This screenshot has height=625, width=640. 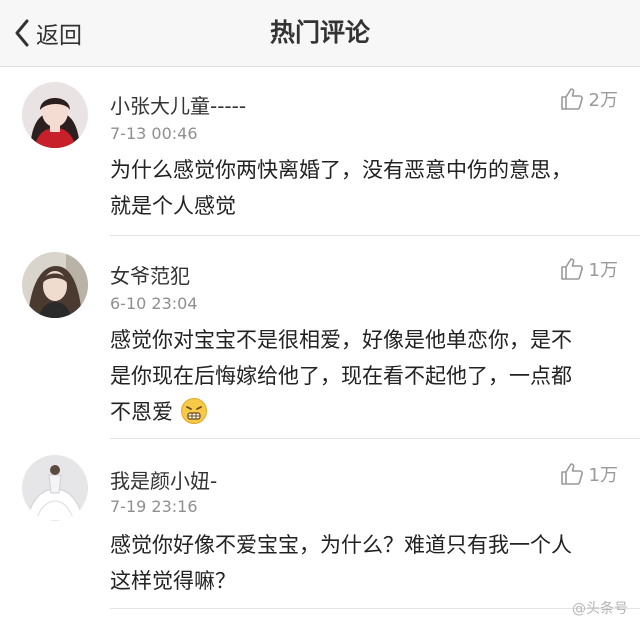 I want to click on comment-time: 7-13 00:46, so click(x=154, y=133).